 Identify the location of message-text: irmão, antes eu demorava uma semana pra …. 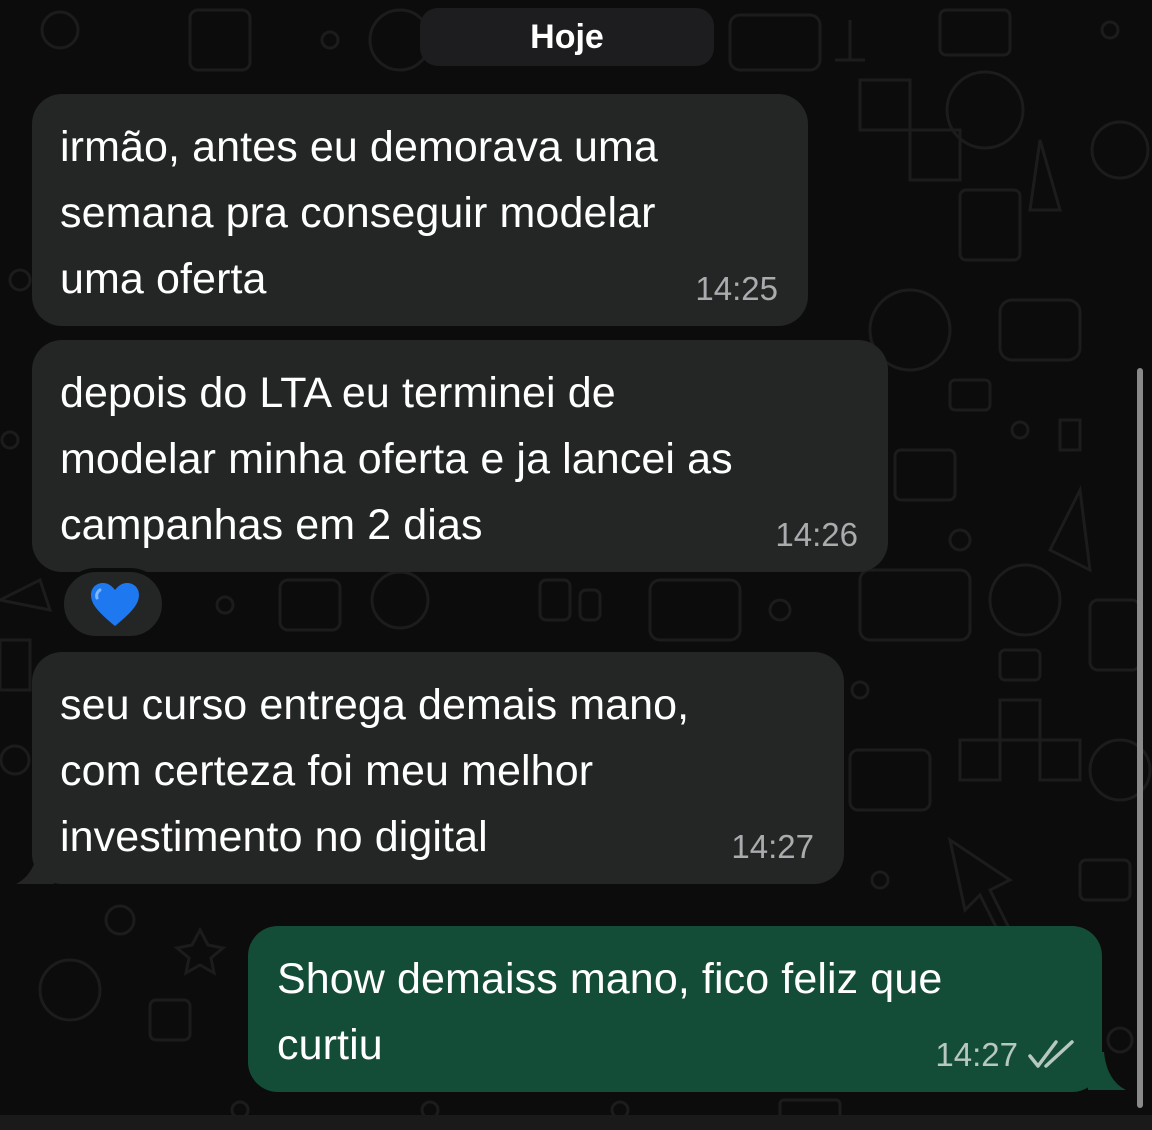
(359, 213).